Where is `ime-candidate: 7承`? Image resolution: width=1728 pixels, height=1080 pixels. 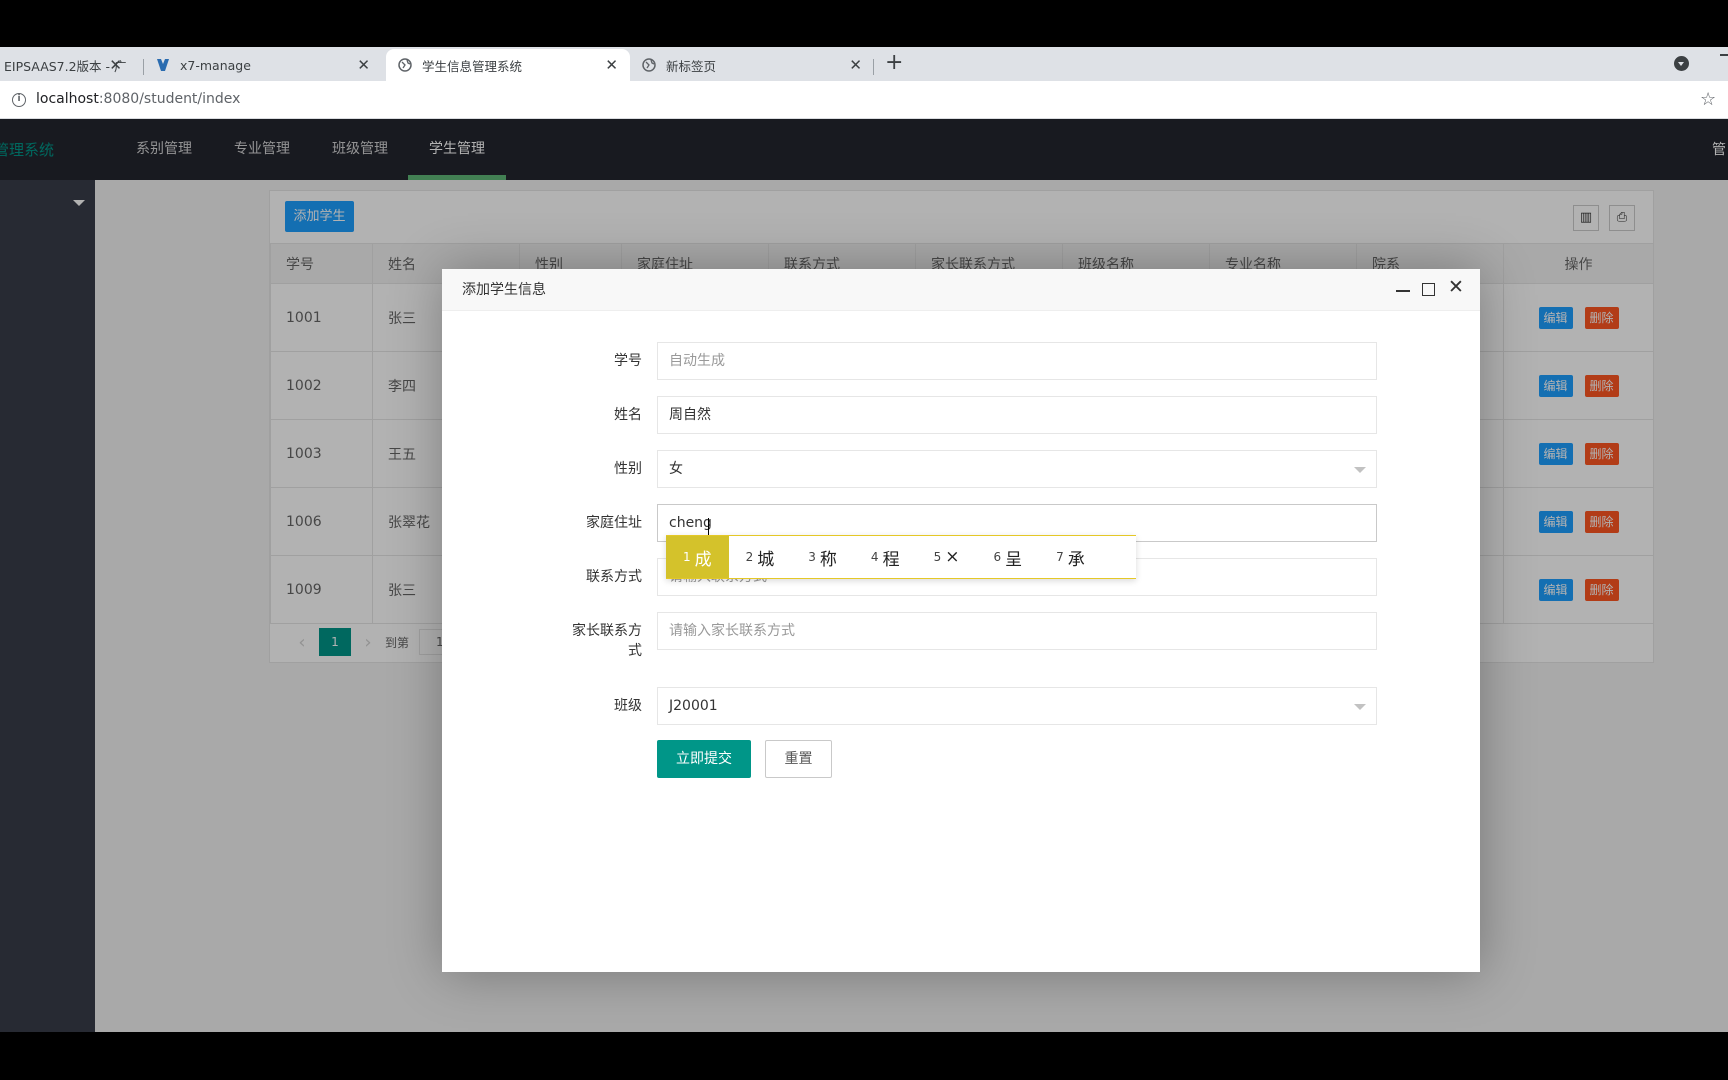 ime-candidate: 7承 is located at coordinates (1070, 557).